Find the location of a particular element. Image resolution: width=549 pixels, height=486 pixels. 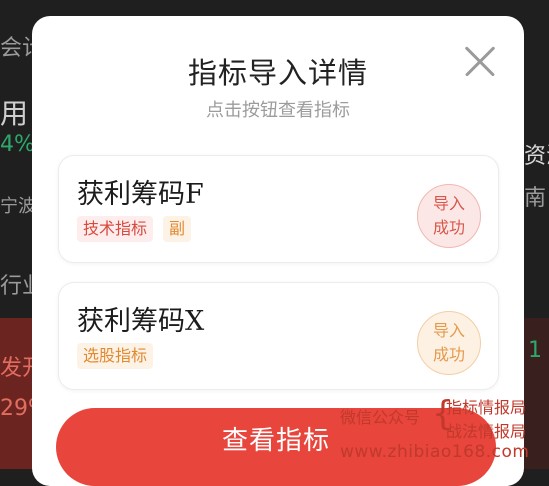

background-text: 南 is located at coordinates (535, 198).